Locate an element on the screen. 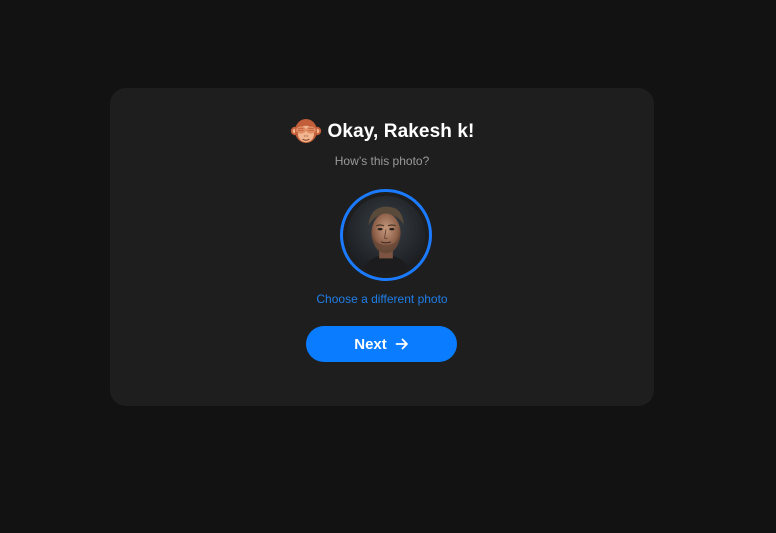 The image size is (776, 533). choose-different-photo-link: Choose a different photo is located at coordinates (382, 299).